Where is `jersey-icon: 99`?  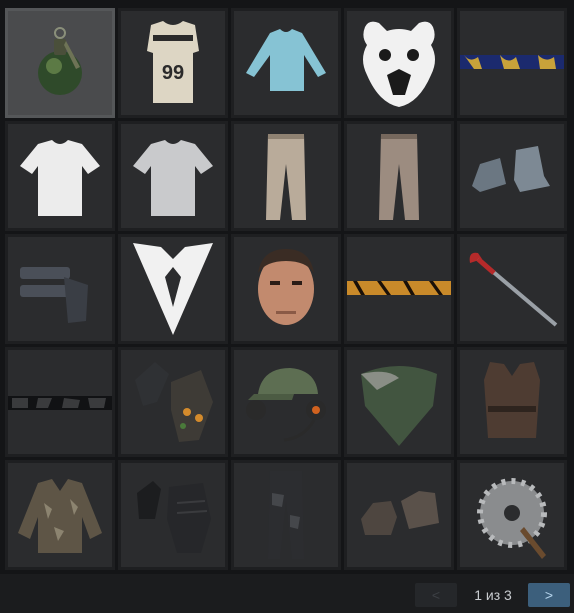 jersey-icon: 99 is located at coordinates (173, 62).